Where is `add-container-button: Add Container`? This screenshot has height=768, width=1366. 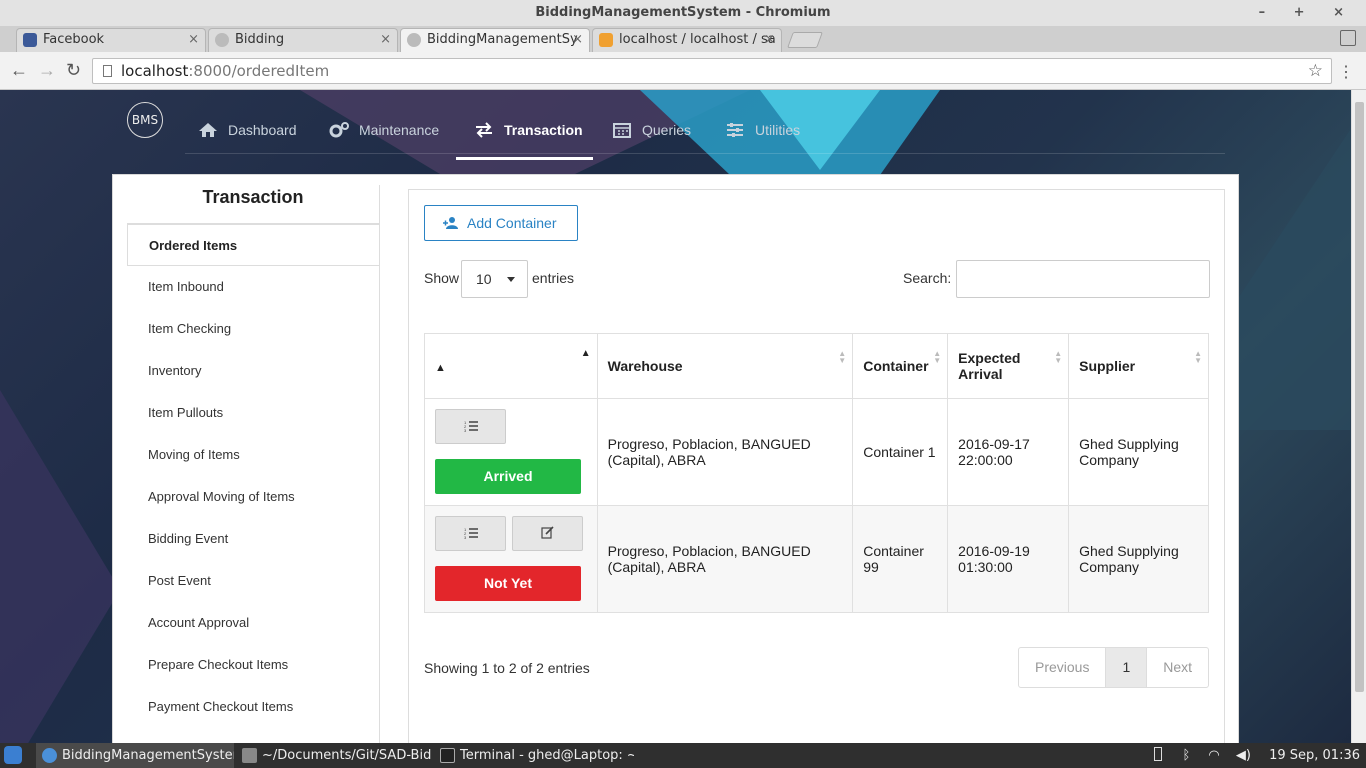 add-container-button: Add Container is located at coordinates (501, 223).